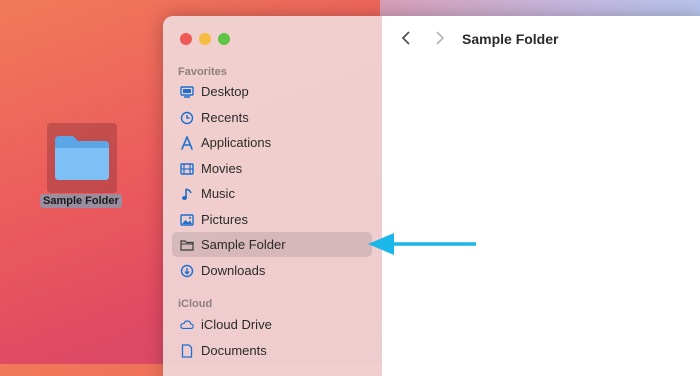 The width and height of the screenshot is (700, 376). I want to click on close-button, so click(186, 39).